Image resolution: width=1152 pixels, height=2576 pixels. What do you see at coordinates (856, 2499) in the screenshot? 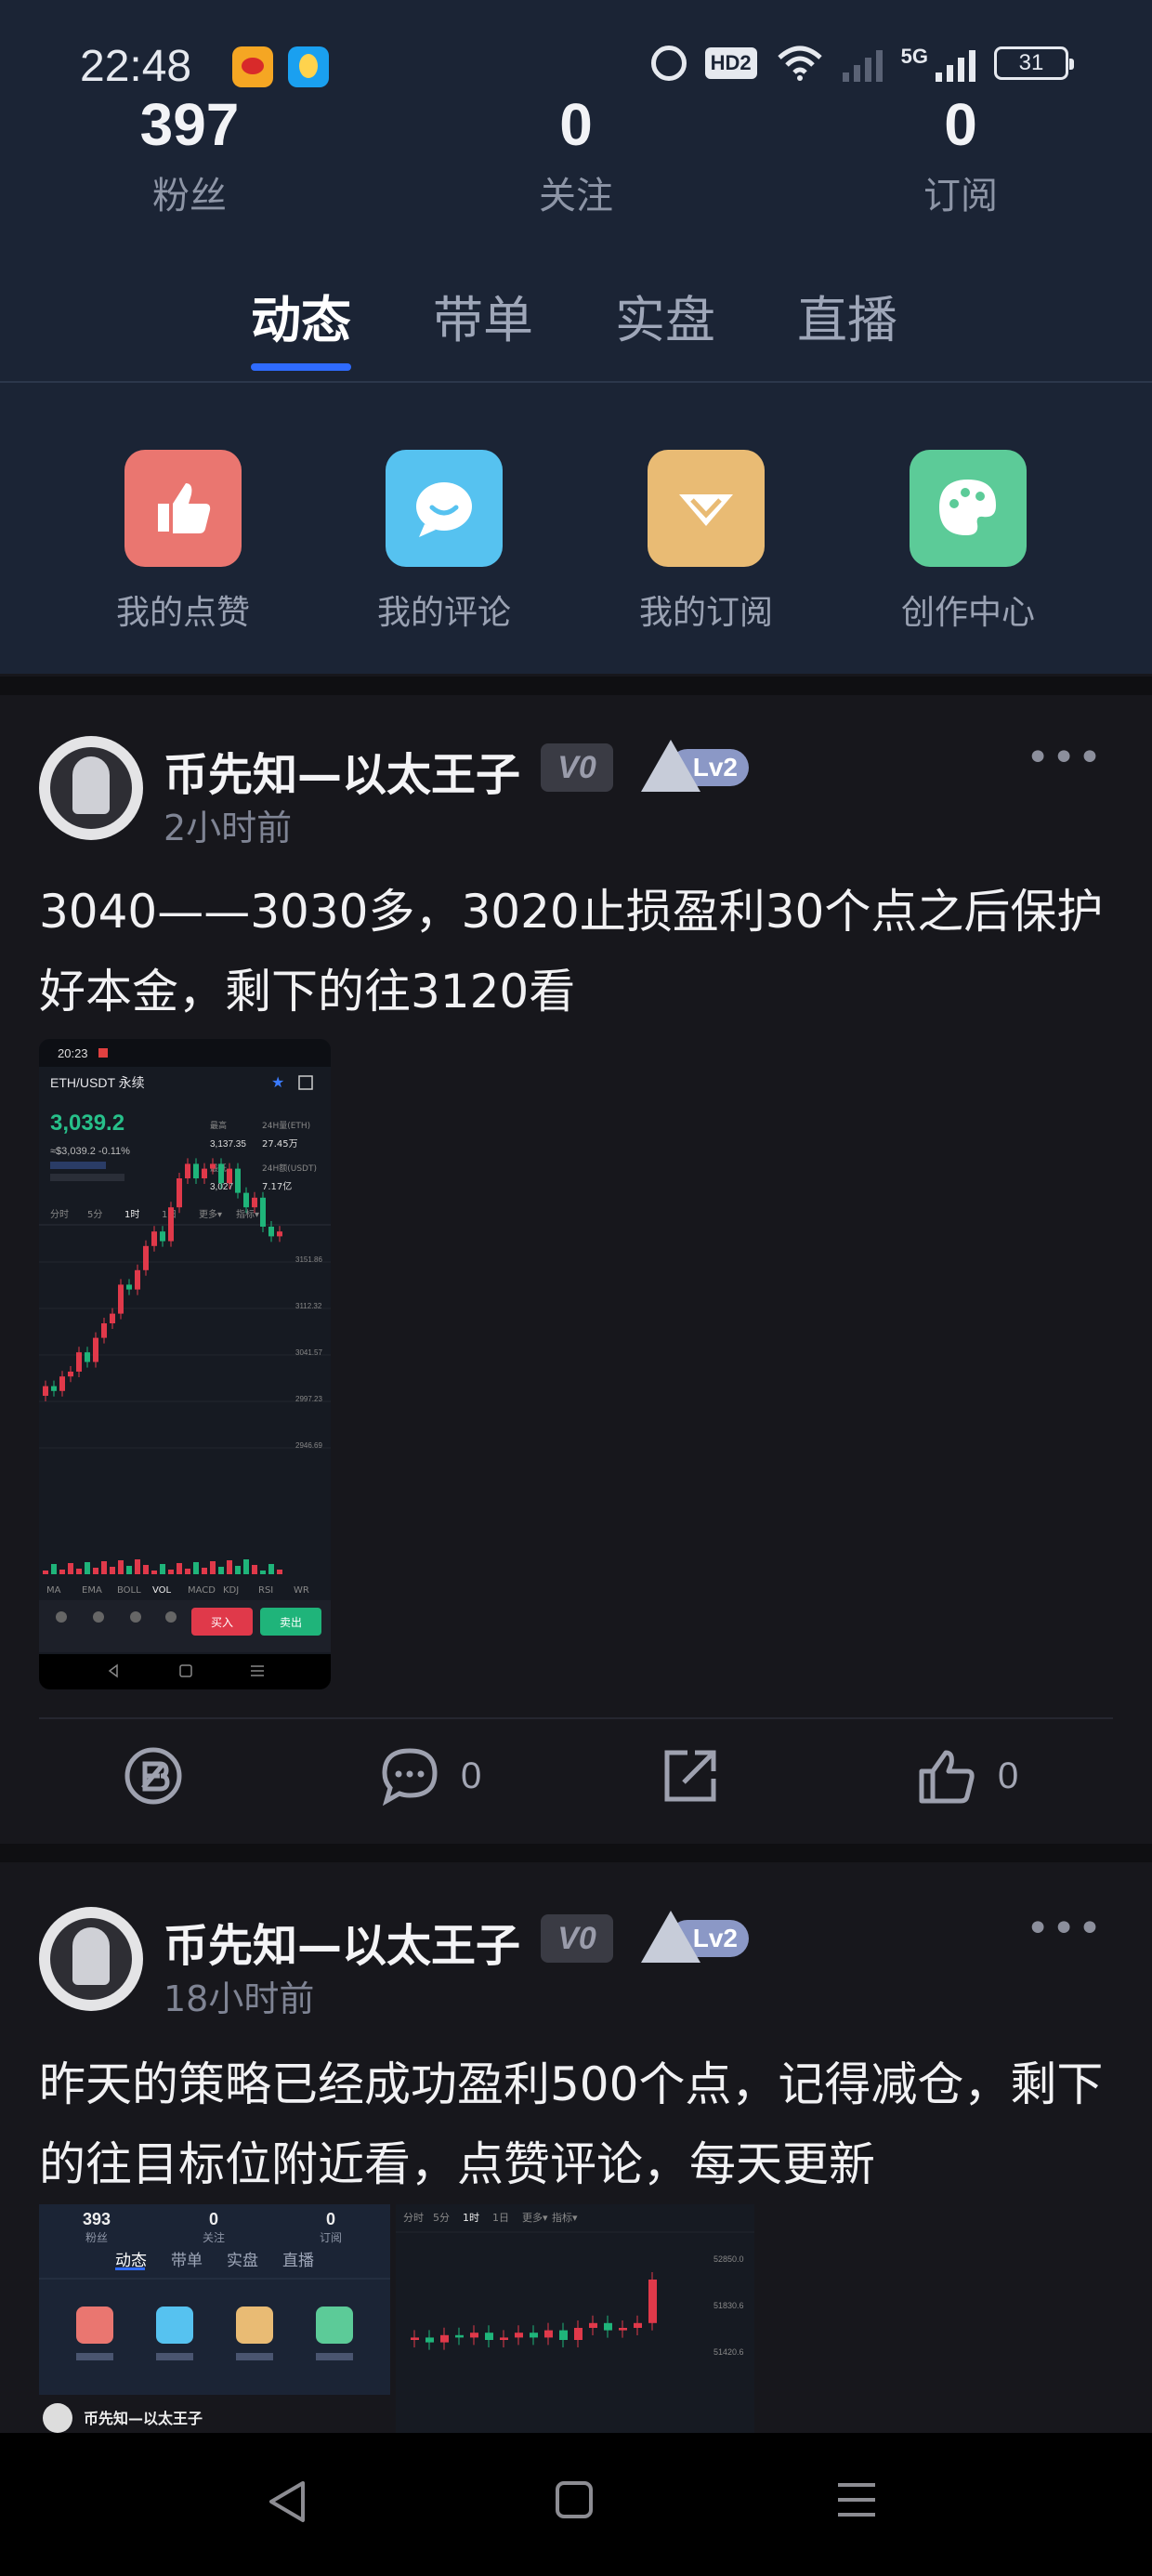
I see `menu-icon` at bounding box center [856, 2499].